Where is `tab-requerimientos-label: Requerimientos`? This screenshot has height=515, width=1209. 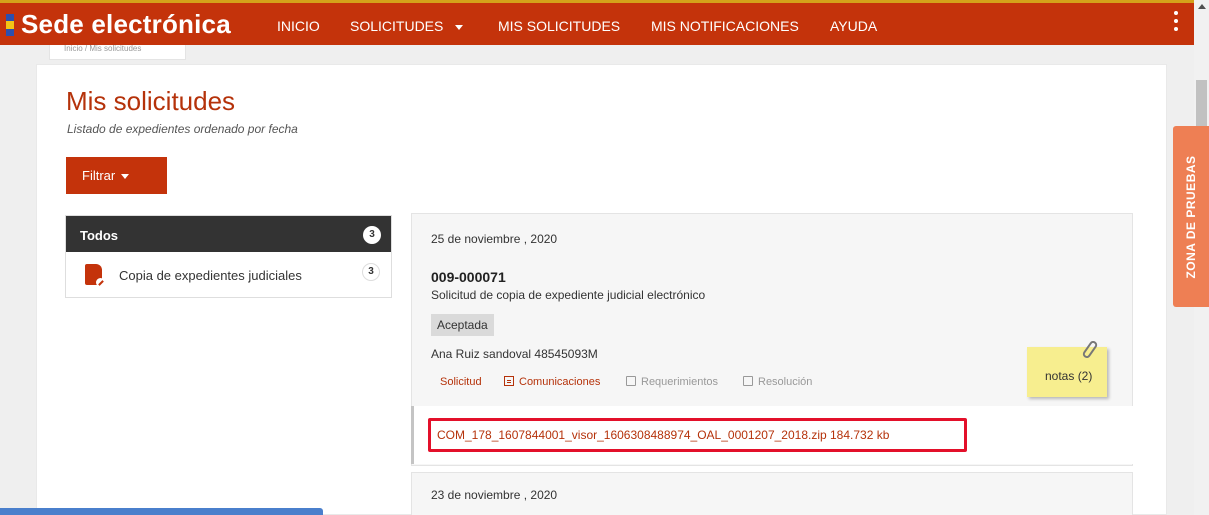 tab-requerimientos-label: Requerimientos is located at coordinates (680, 382).